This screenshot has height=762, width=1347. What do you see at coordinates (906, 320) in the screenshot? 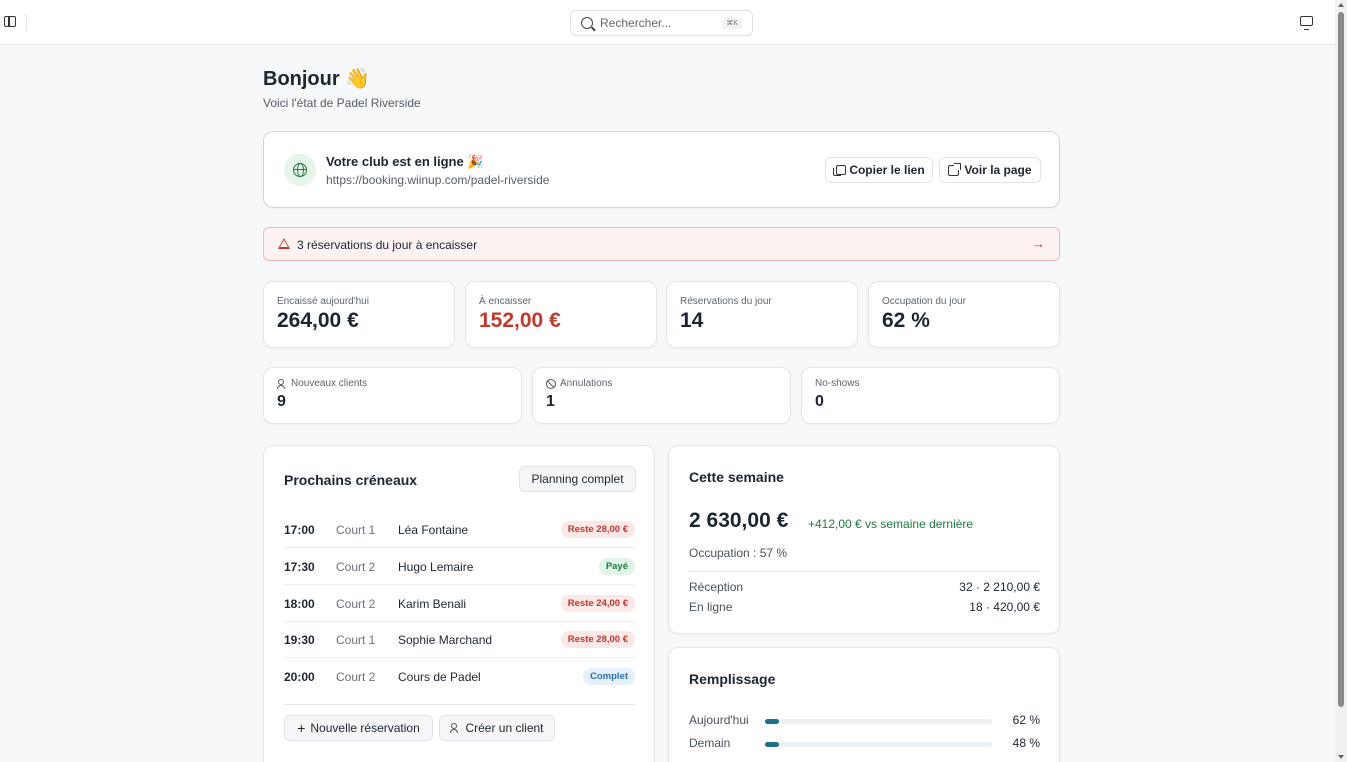
I see `stat-value: 62 %` at bounding box center [906, 320].